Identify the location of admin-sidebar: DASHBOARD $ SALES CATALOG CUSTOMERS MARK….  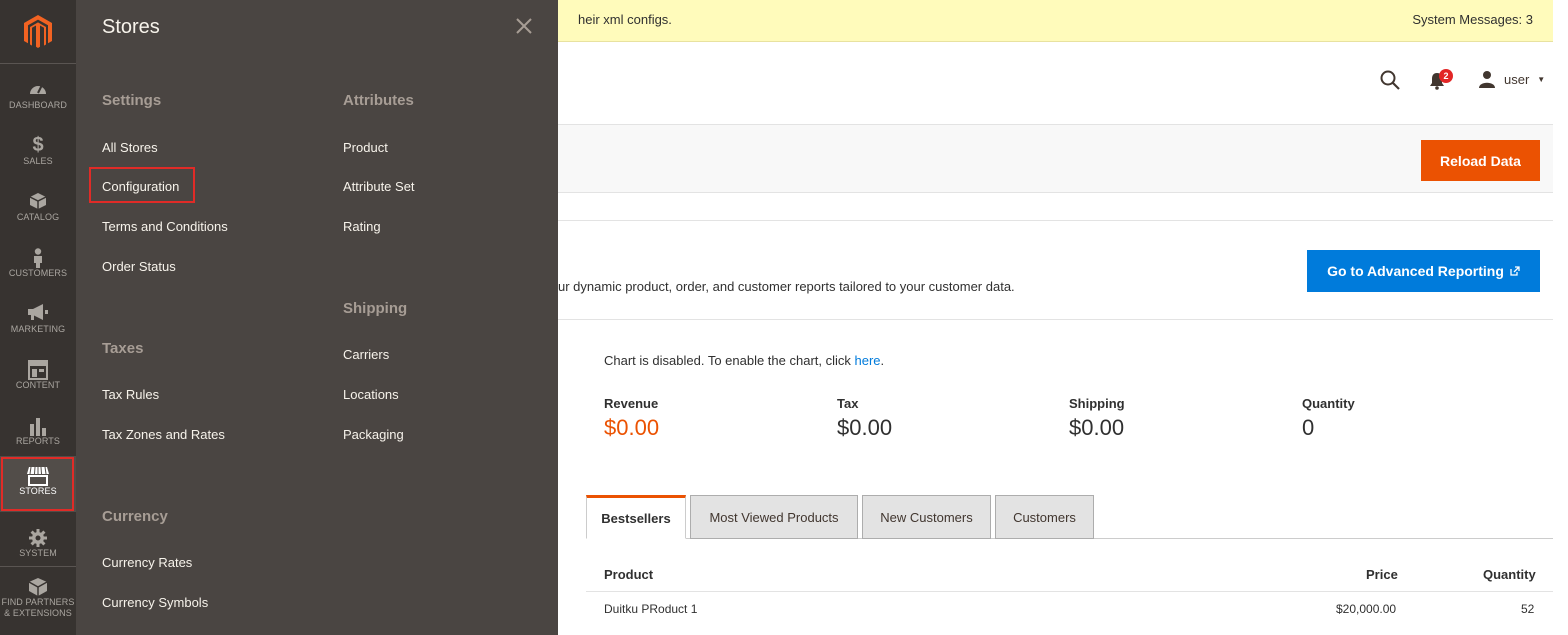
(38, 317).